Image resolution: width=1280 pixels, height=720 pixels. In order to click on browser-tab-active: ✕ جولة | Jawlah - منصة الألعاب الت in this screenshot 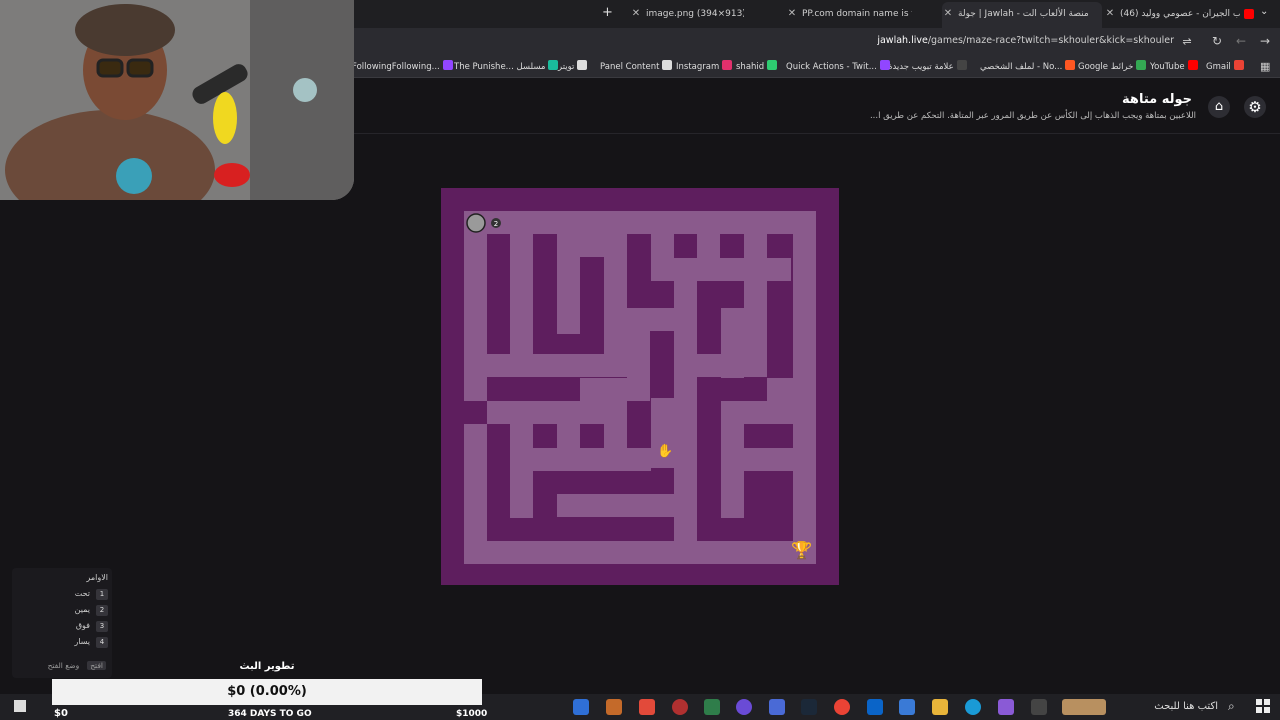, I will do `click(1022, 15)`.